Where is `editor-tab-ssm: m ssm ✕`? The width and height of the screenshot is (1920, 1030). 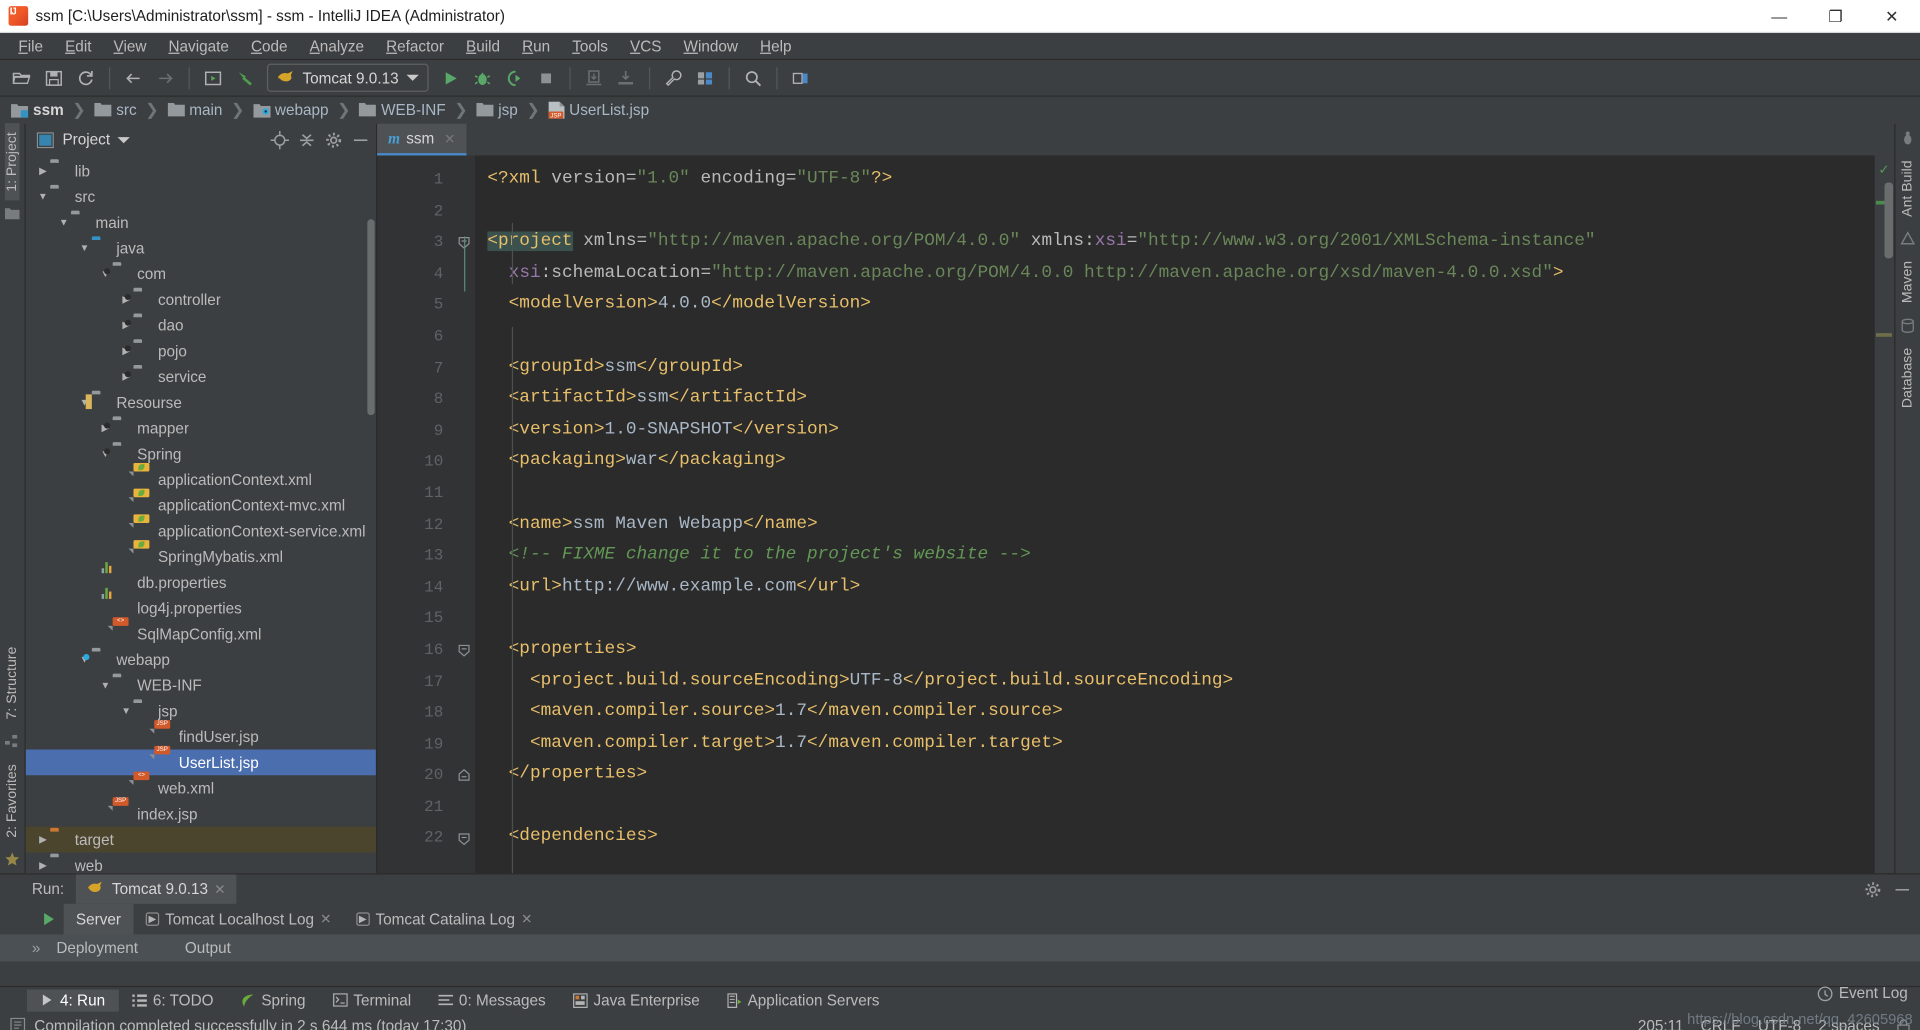 editor-tab-ssm: m ssm ✕ is located at coordinates (422, 139).